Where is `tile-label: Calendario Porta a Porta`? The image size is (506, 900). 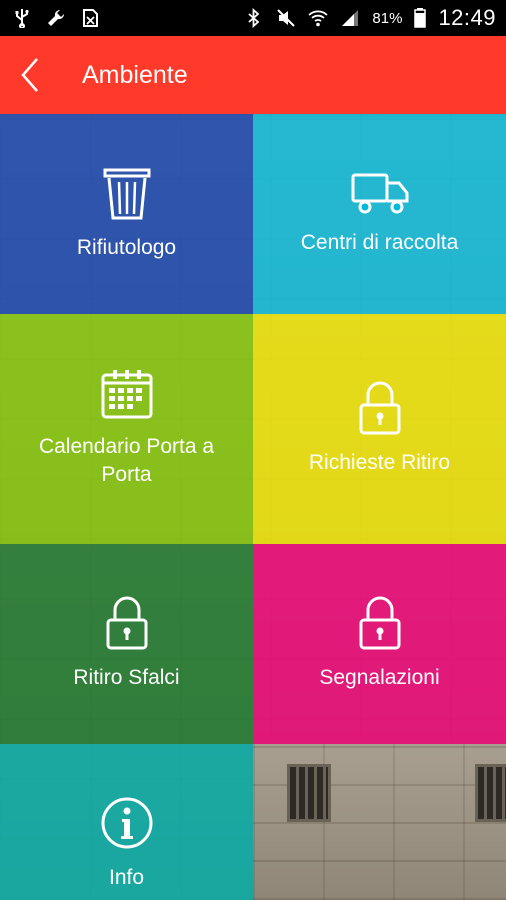
tile-label: Calendario Porta a Porta is located at coordinates (126, 460).